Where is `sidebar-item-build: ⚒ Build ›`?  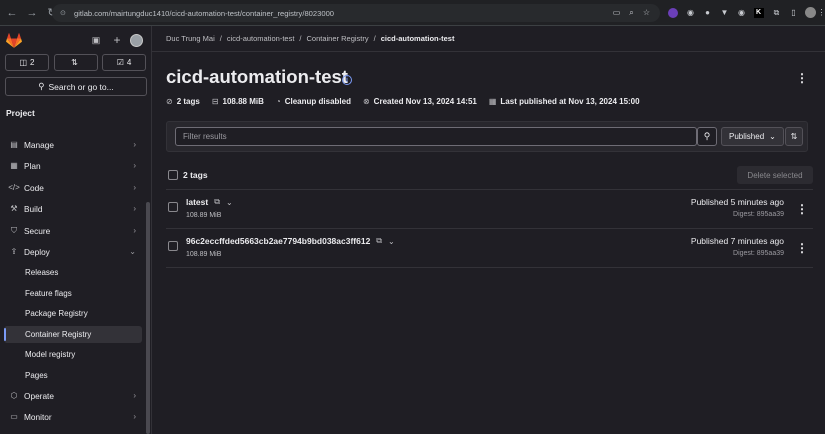
sidebar-item-build: ⚒ Build › is located at coordinates (73, 208).